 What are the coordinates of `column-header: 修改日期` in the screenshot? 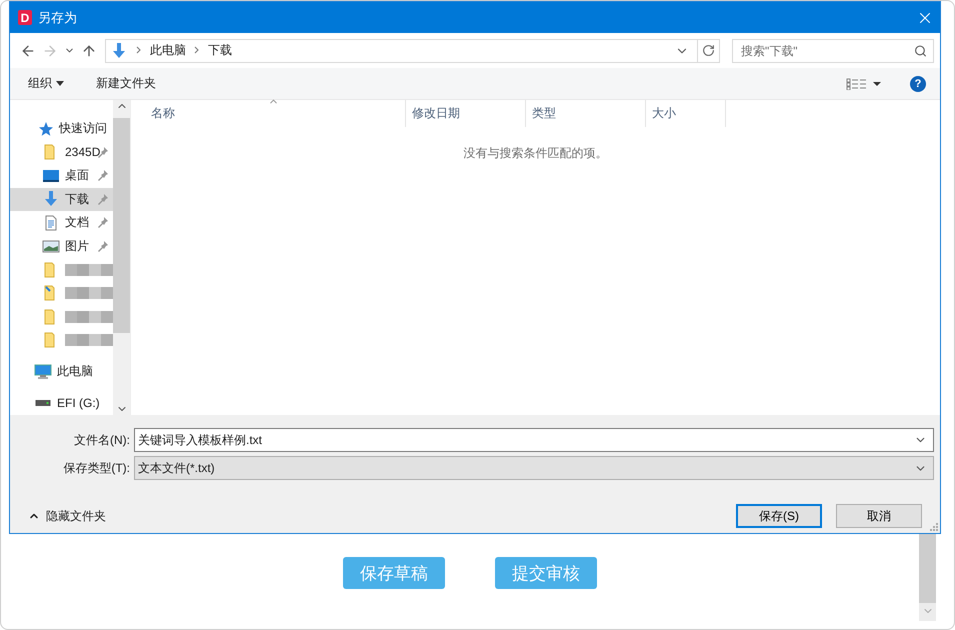 It's located at (466, 113).